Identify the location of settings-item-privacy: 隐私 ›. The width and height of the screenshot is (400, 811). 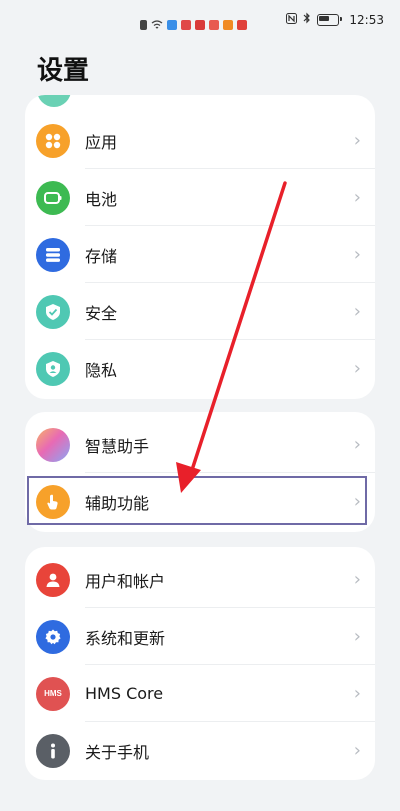
(200, 368).